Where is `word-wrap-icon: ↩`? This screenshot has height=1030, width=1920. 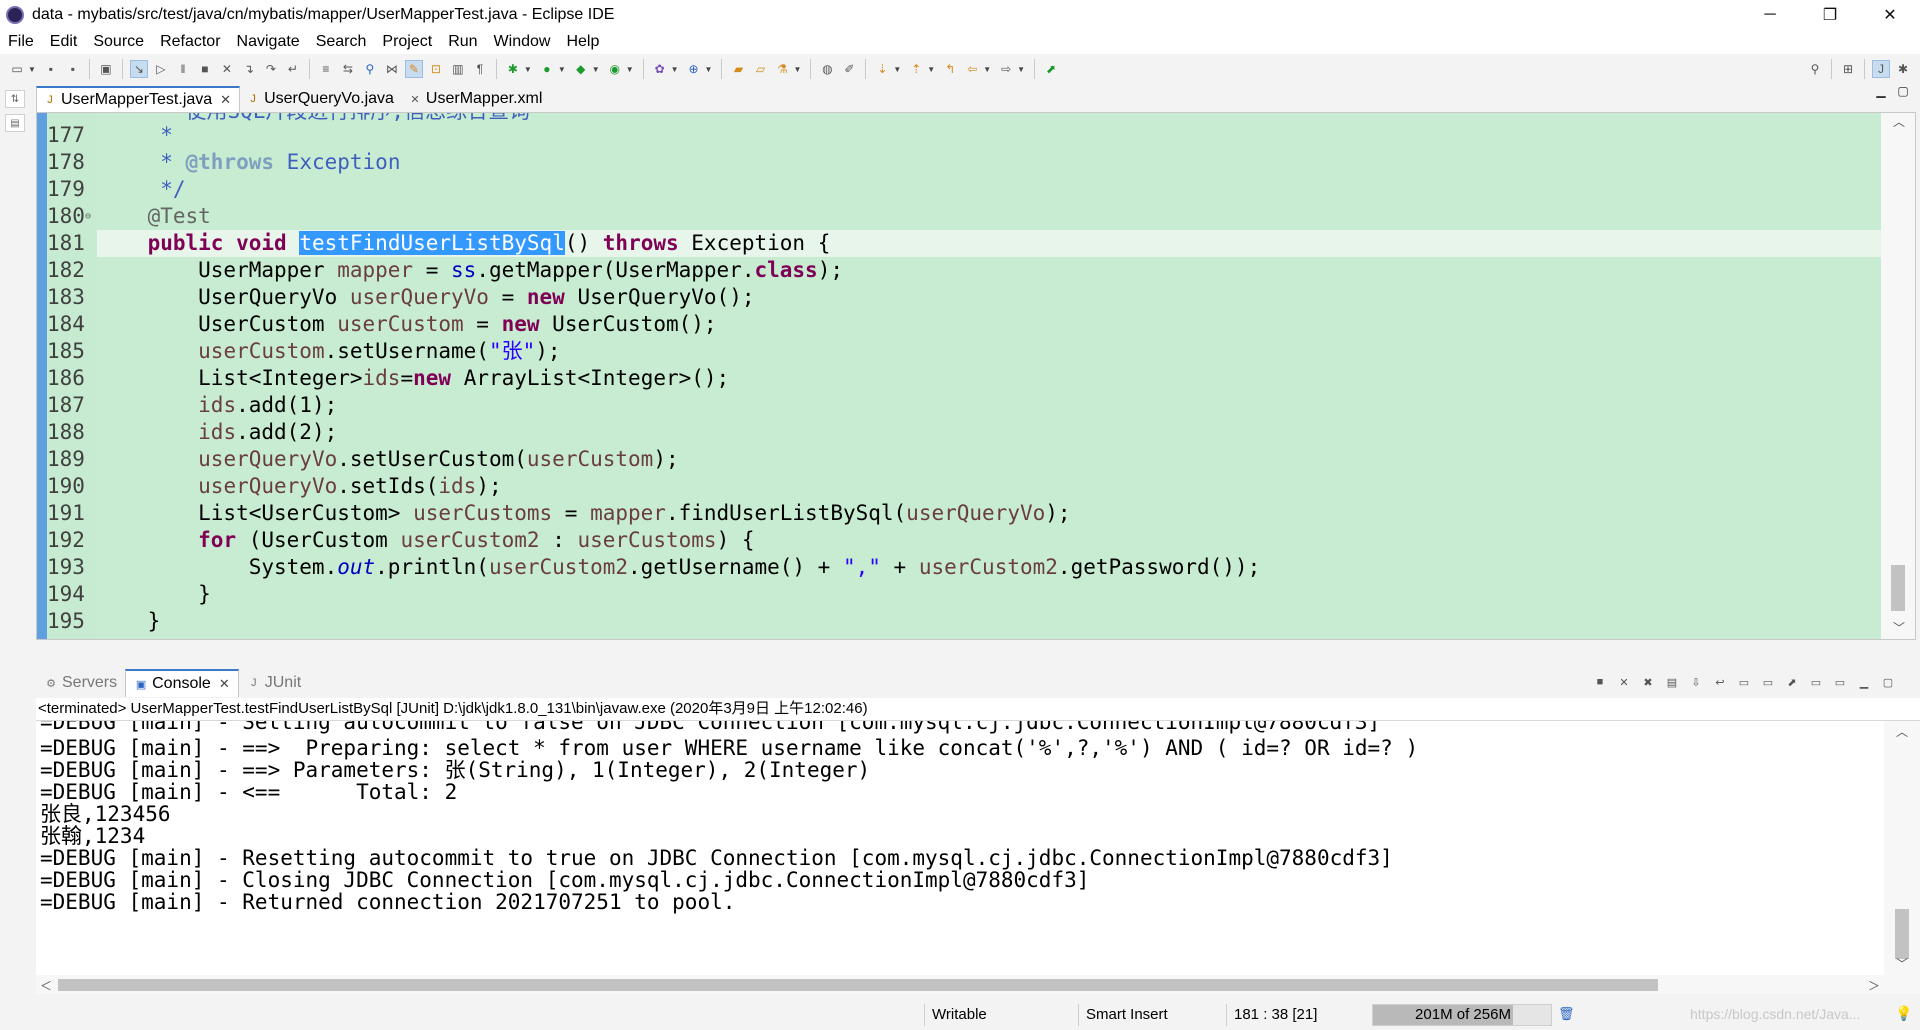 word-wrap-icon: ↩ is located at coordinates (1720, 682).